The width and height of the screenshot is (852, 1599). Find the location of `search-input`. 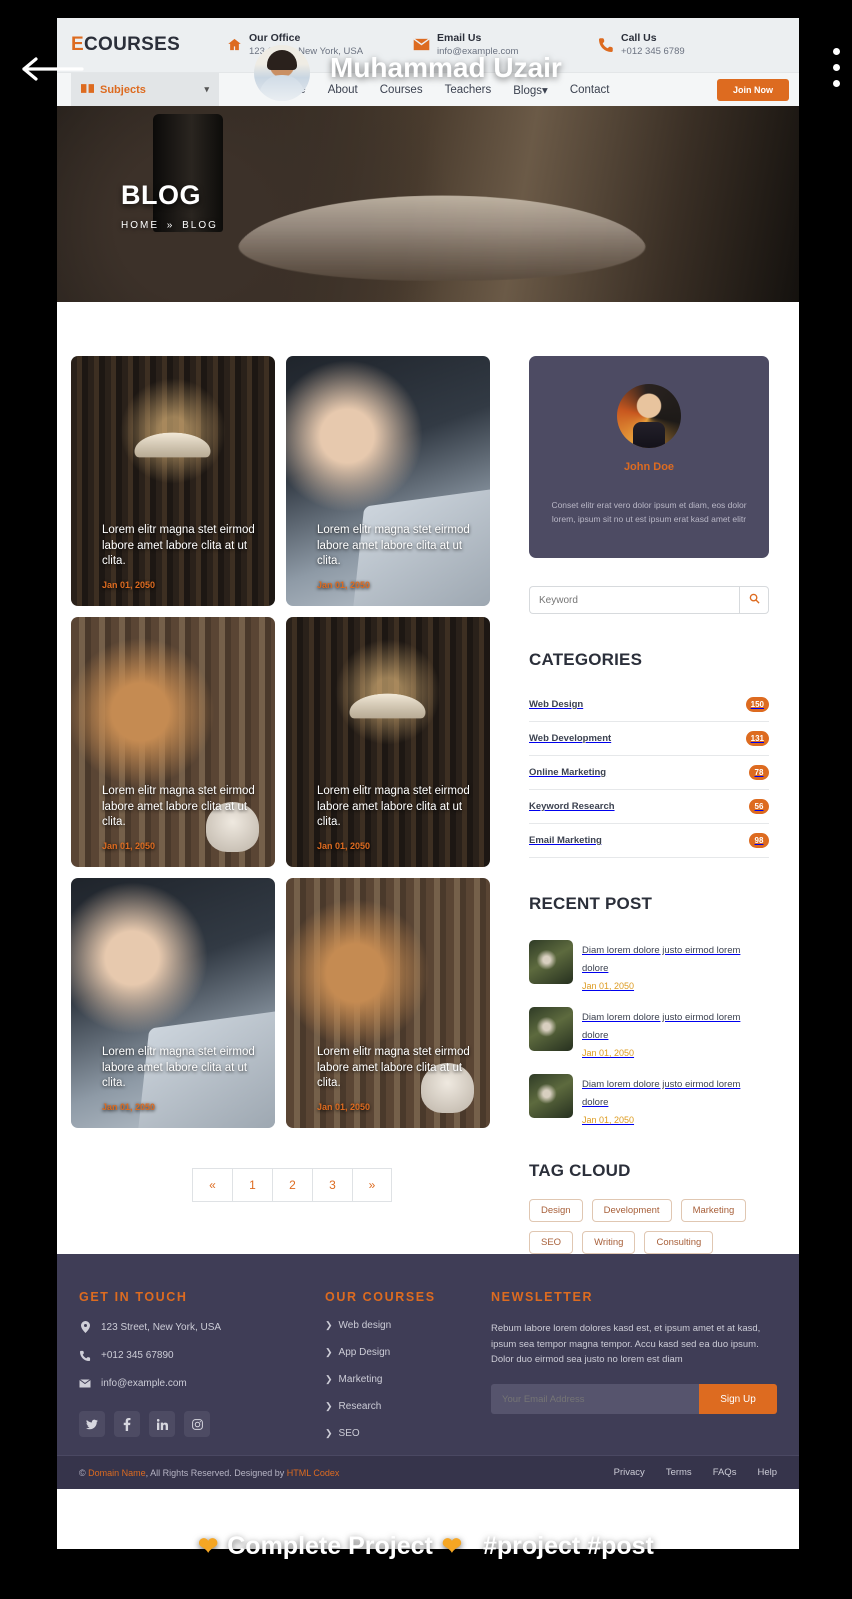

search-input is located at coordinates (634, 600).